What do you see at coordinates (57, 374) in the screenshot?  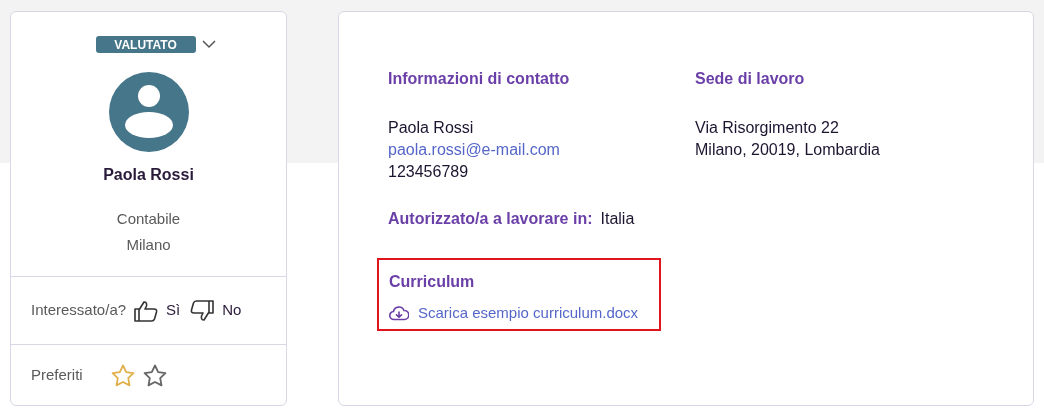 I see `favorites-label: Preferiti` at bounding box center [57, 374].